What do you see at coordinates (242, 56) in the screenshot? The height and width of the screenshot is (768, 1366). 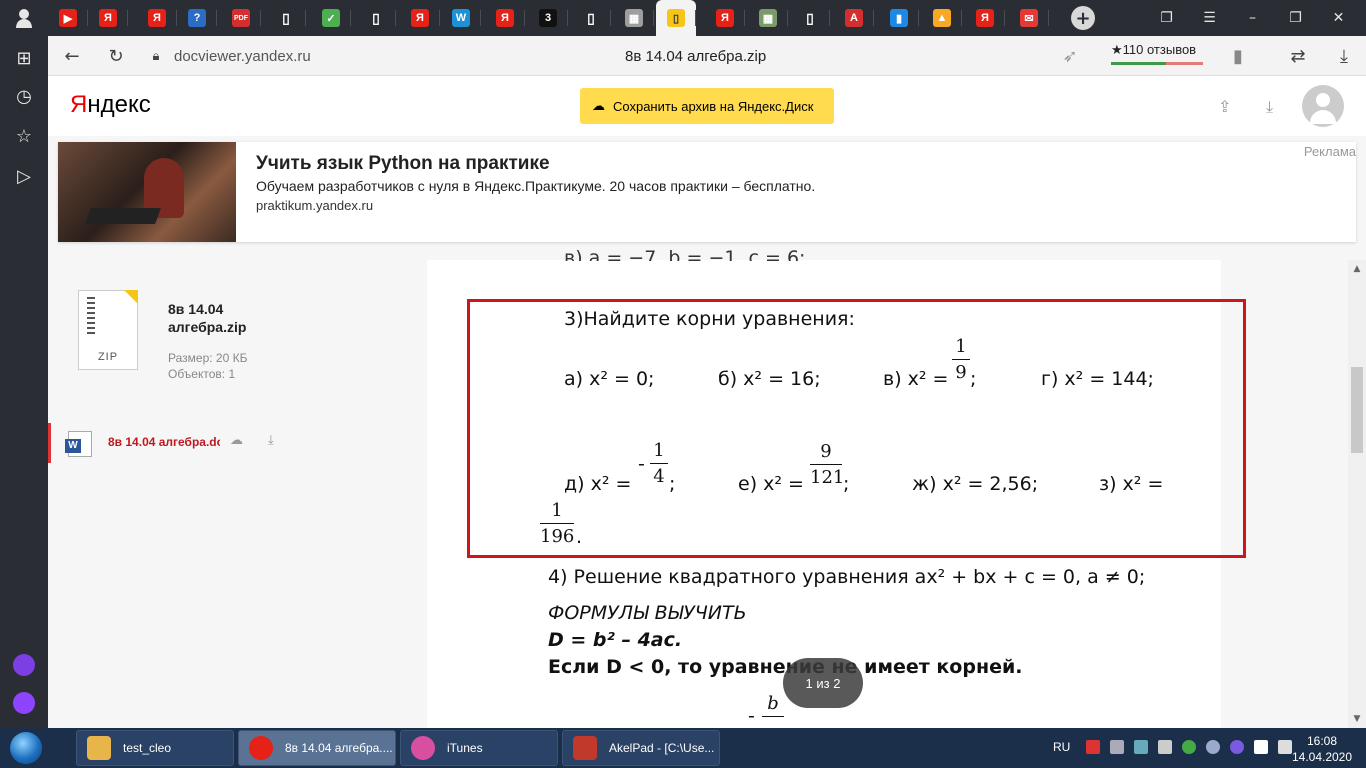 I see `url-text: docviewer.yandex.ru` at bounding box center [242, 56].